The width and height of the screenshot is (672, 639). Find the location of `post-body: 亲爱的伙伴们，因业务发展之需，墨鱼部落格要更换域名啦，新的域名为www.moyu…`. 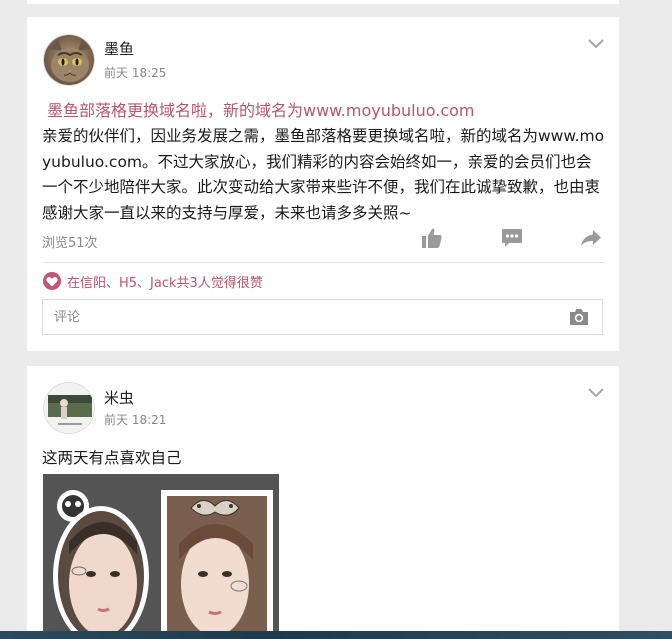

post-body: 亲爱的伙伴们，因业务发展之需，墨鱼部落格要更换域名啦，新的域名为www.moyu… is located at coordinates (323, 174).